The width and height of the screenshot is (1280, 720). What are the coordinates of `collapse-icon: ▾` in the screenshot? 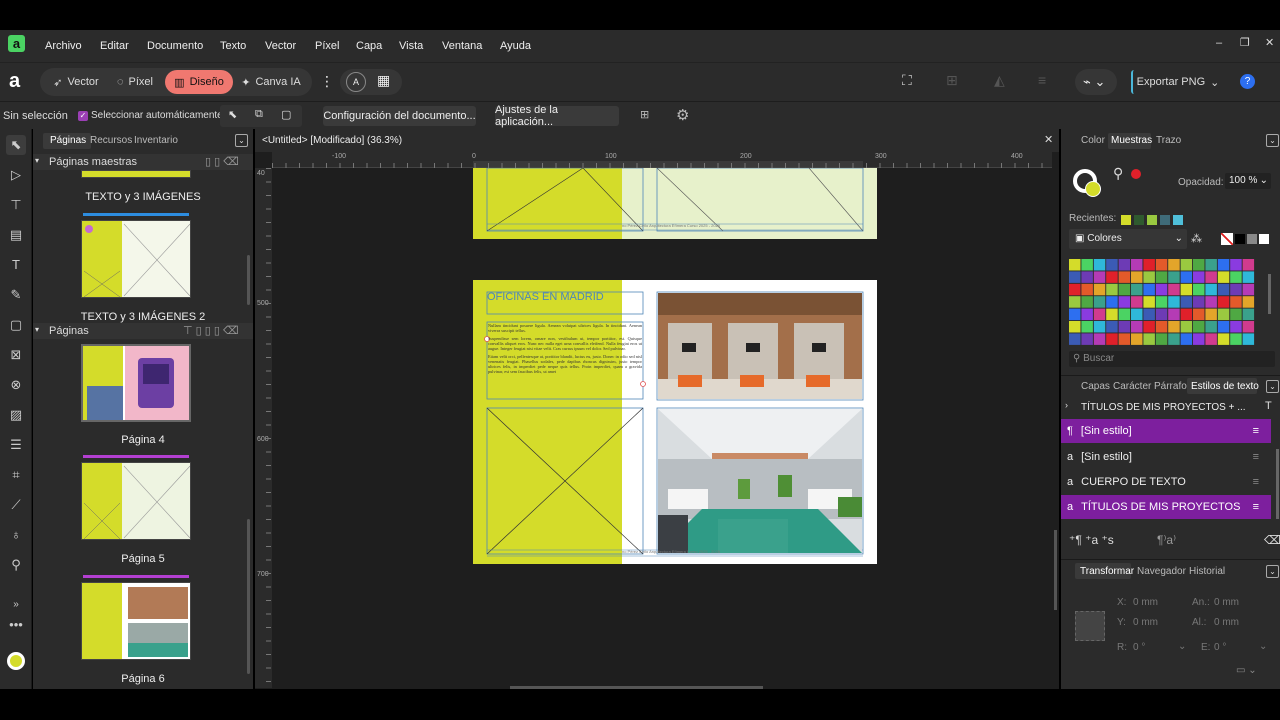 It's located at (37, 160).